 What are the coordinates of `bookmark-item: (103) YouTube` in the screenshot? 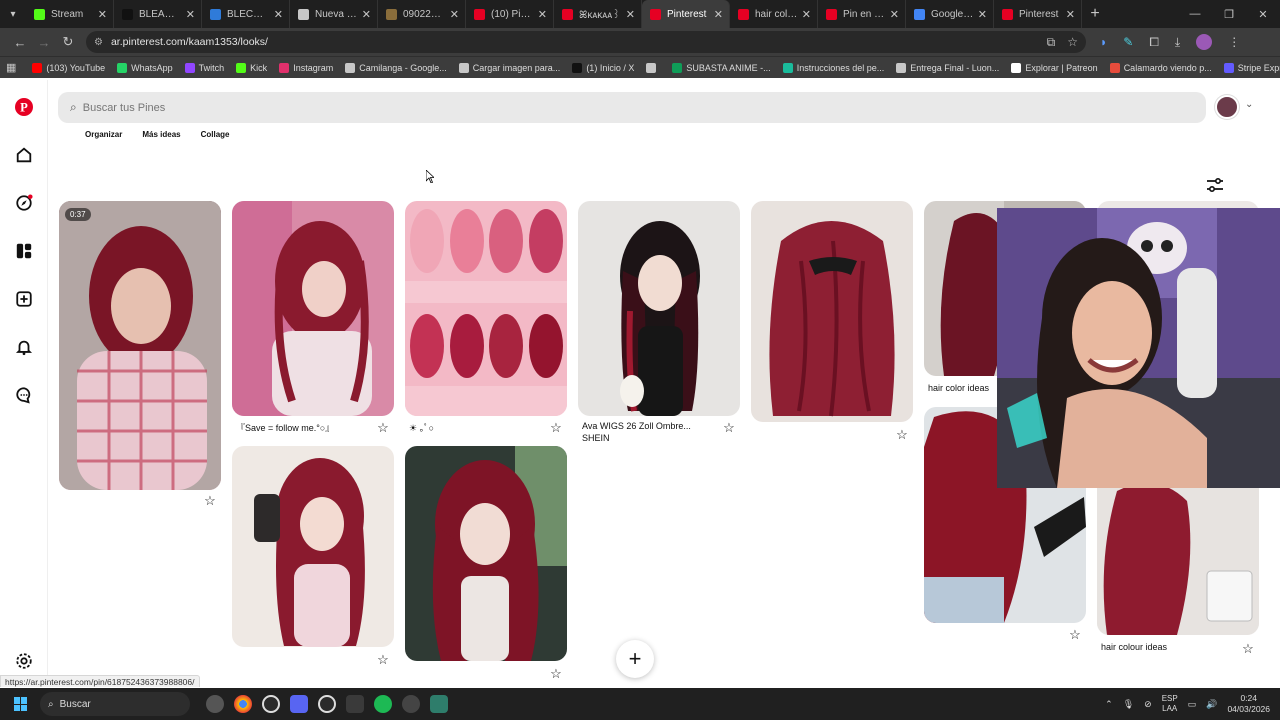 It's located at (68, 68).